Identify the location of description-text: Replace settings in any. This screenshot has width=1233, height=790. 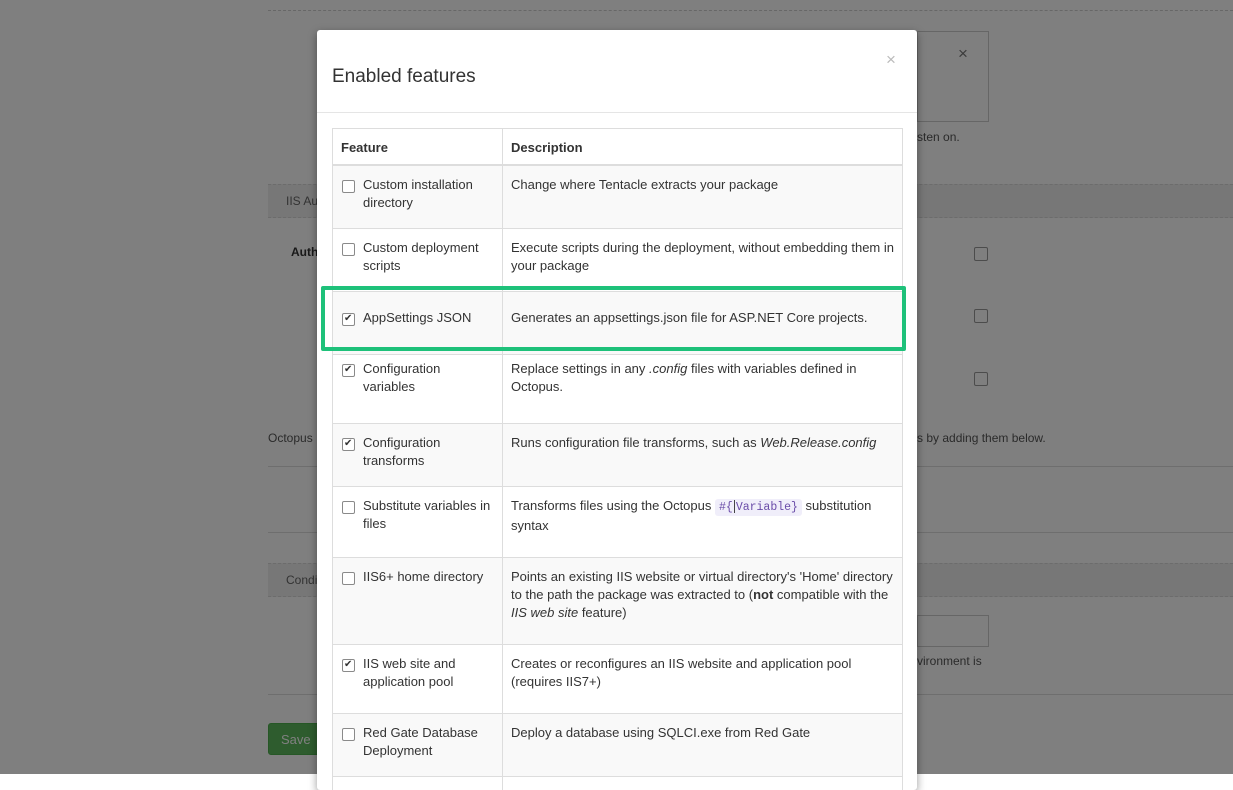
(580, 368).